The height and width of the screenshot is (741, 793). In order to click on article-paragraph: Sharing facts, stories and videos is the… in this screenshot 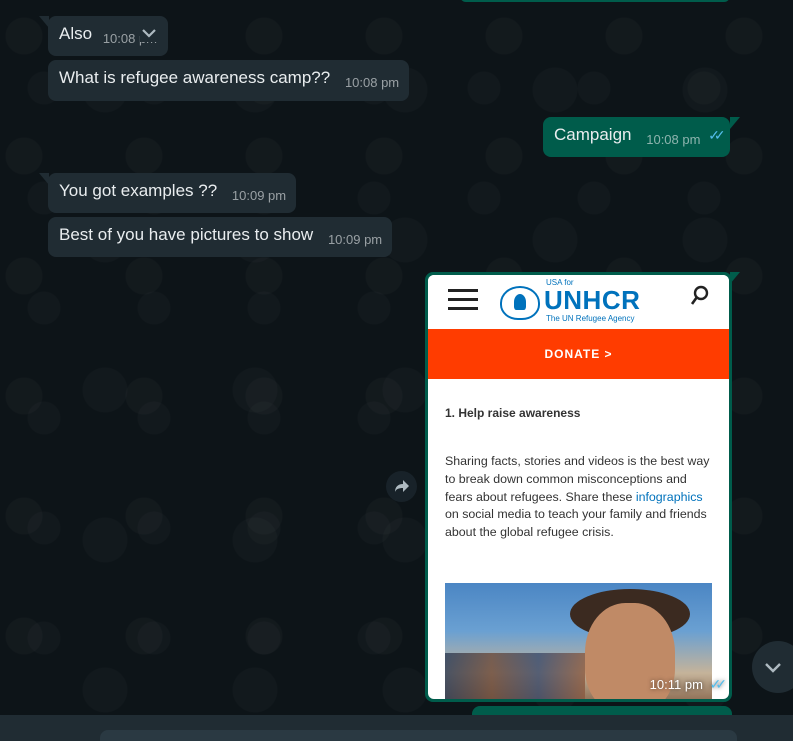, I will do `click(578, 497)`.